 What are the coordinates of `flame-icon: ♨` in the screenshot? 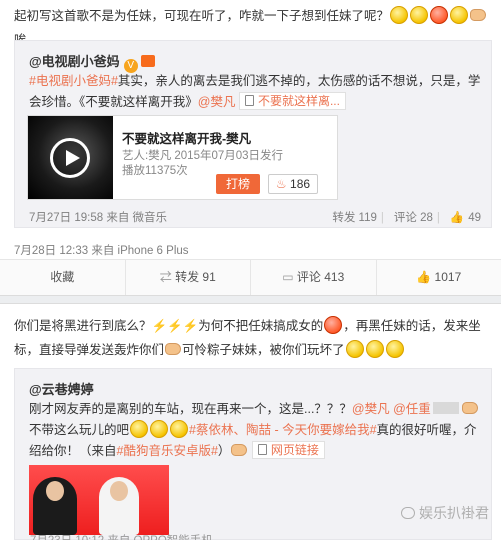 It's located at (281, 184).